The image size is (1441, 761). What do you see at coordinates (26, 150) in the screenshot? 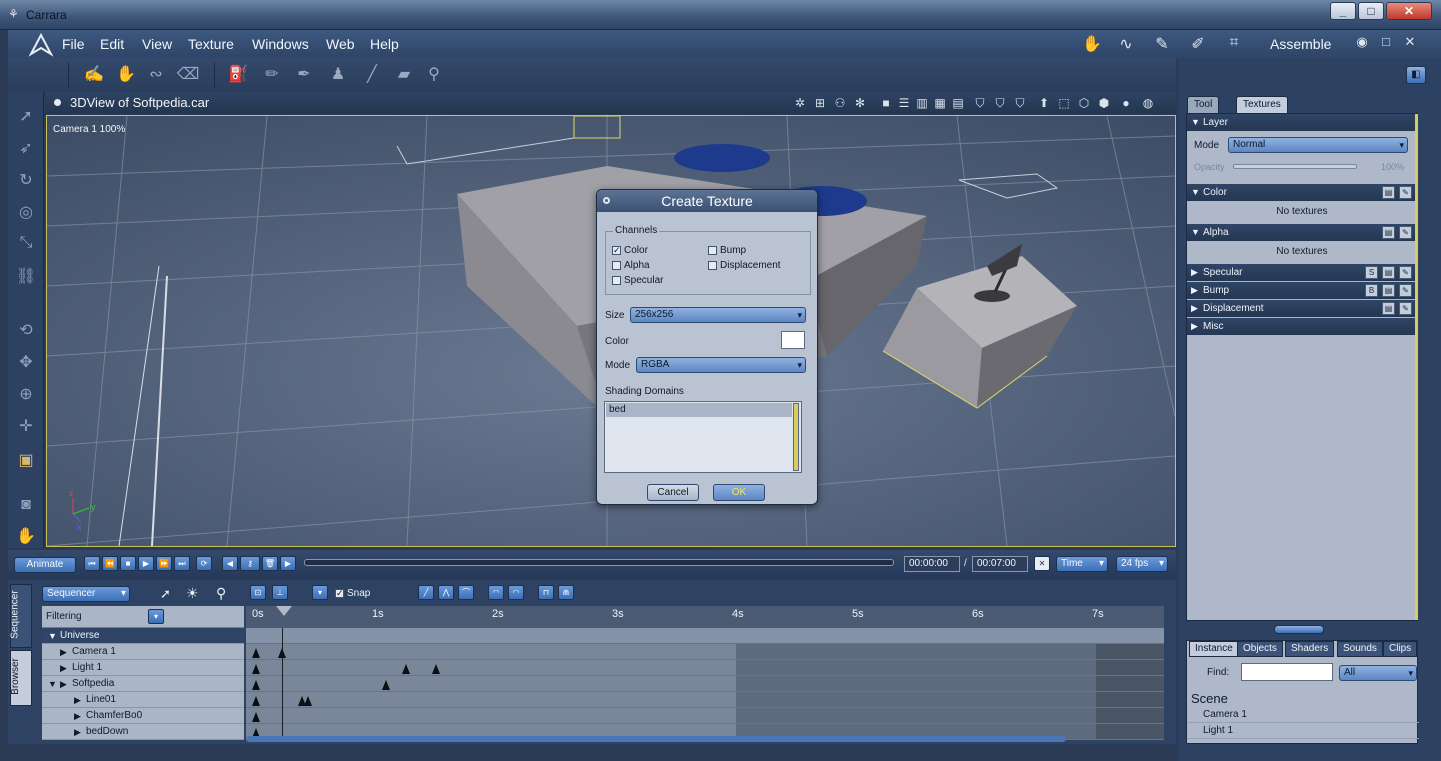
I see `move-icon: ➶` at bounding box center [26, 150].